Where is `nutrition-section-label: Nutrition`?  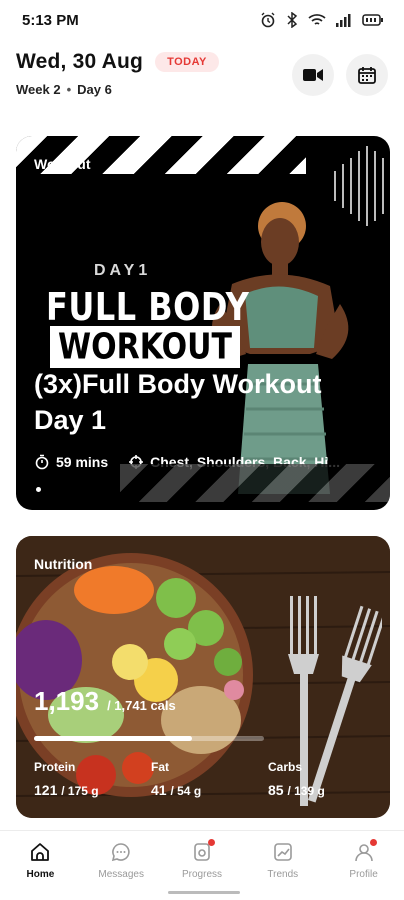
nutrition-section-label: Nutrition is located at coordinates (63, 564).